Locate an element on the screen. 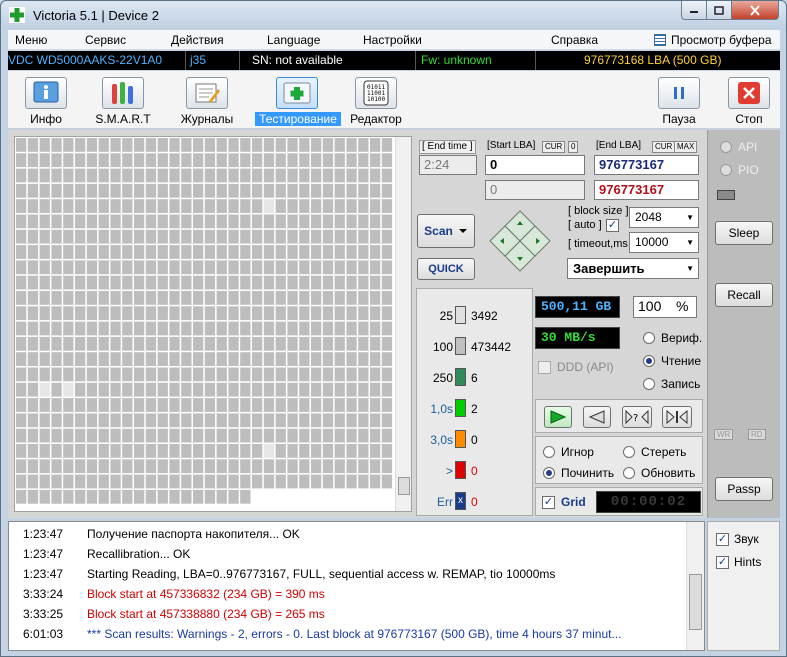 Image resolution: width=787 pixels, height=657 pixels. hints-label: Hints is located at coordinates (747, 562).